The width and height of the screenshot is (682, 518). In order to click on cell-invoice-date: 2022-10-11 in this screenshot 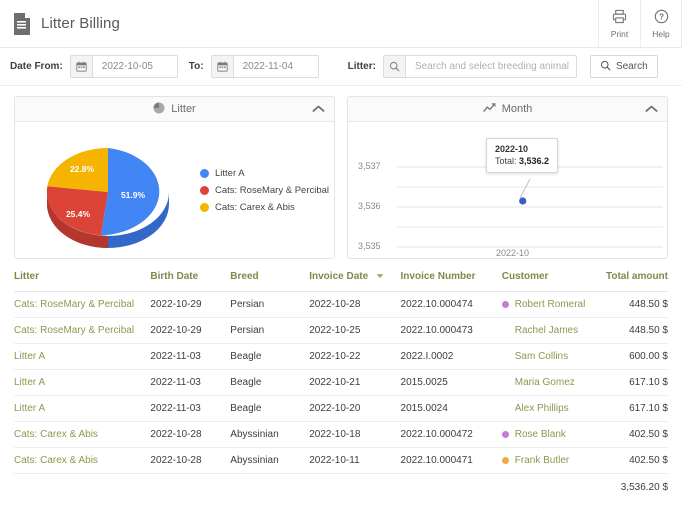, I will do `click(355, 460)`.